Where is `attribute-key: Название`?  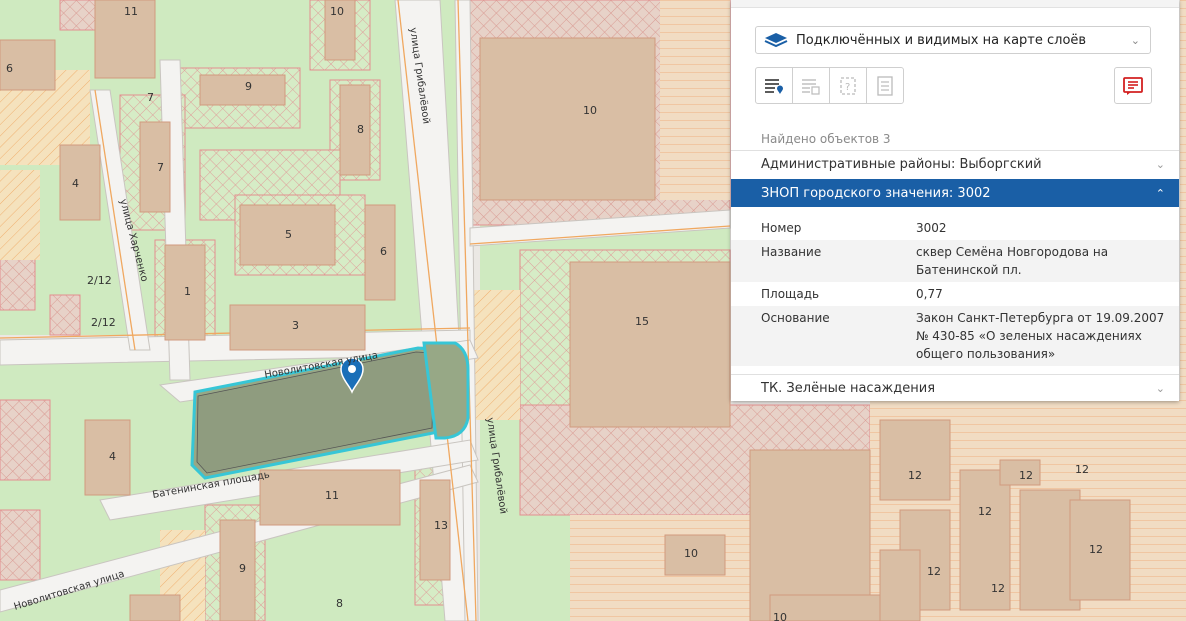
attribute-key: Название is located at coordinates (791, 252).